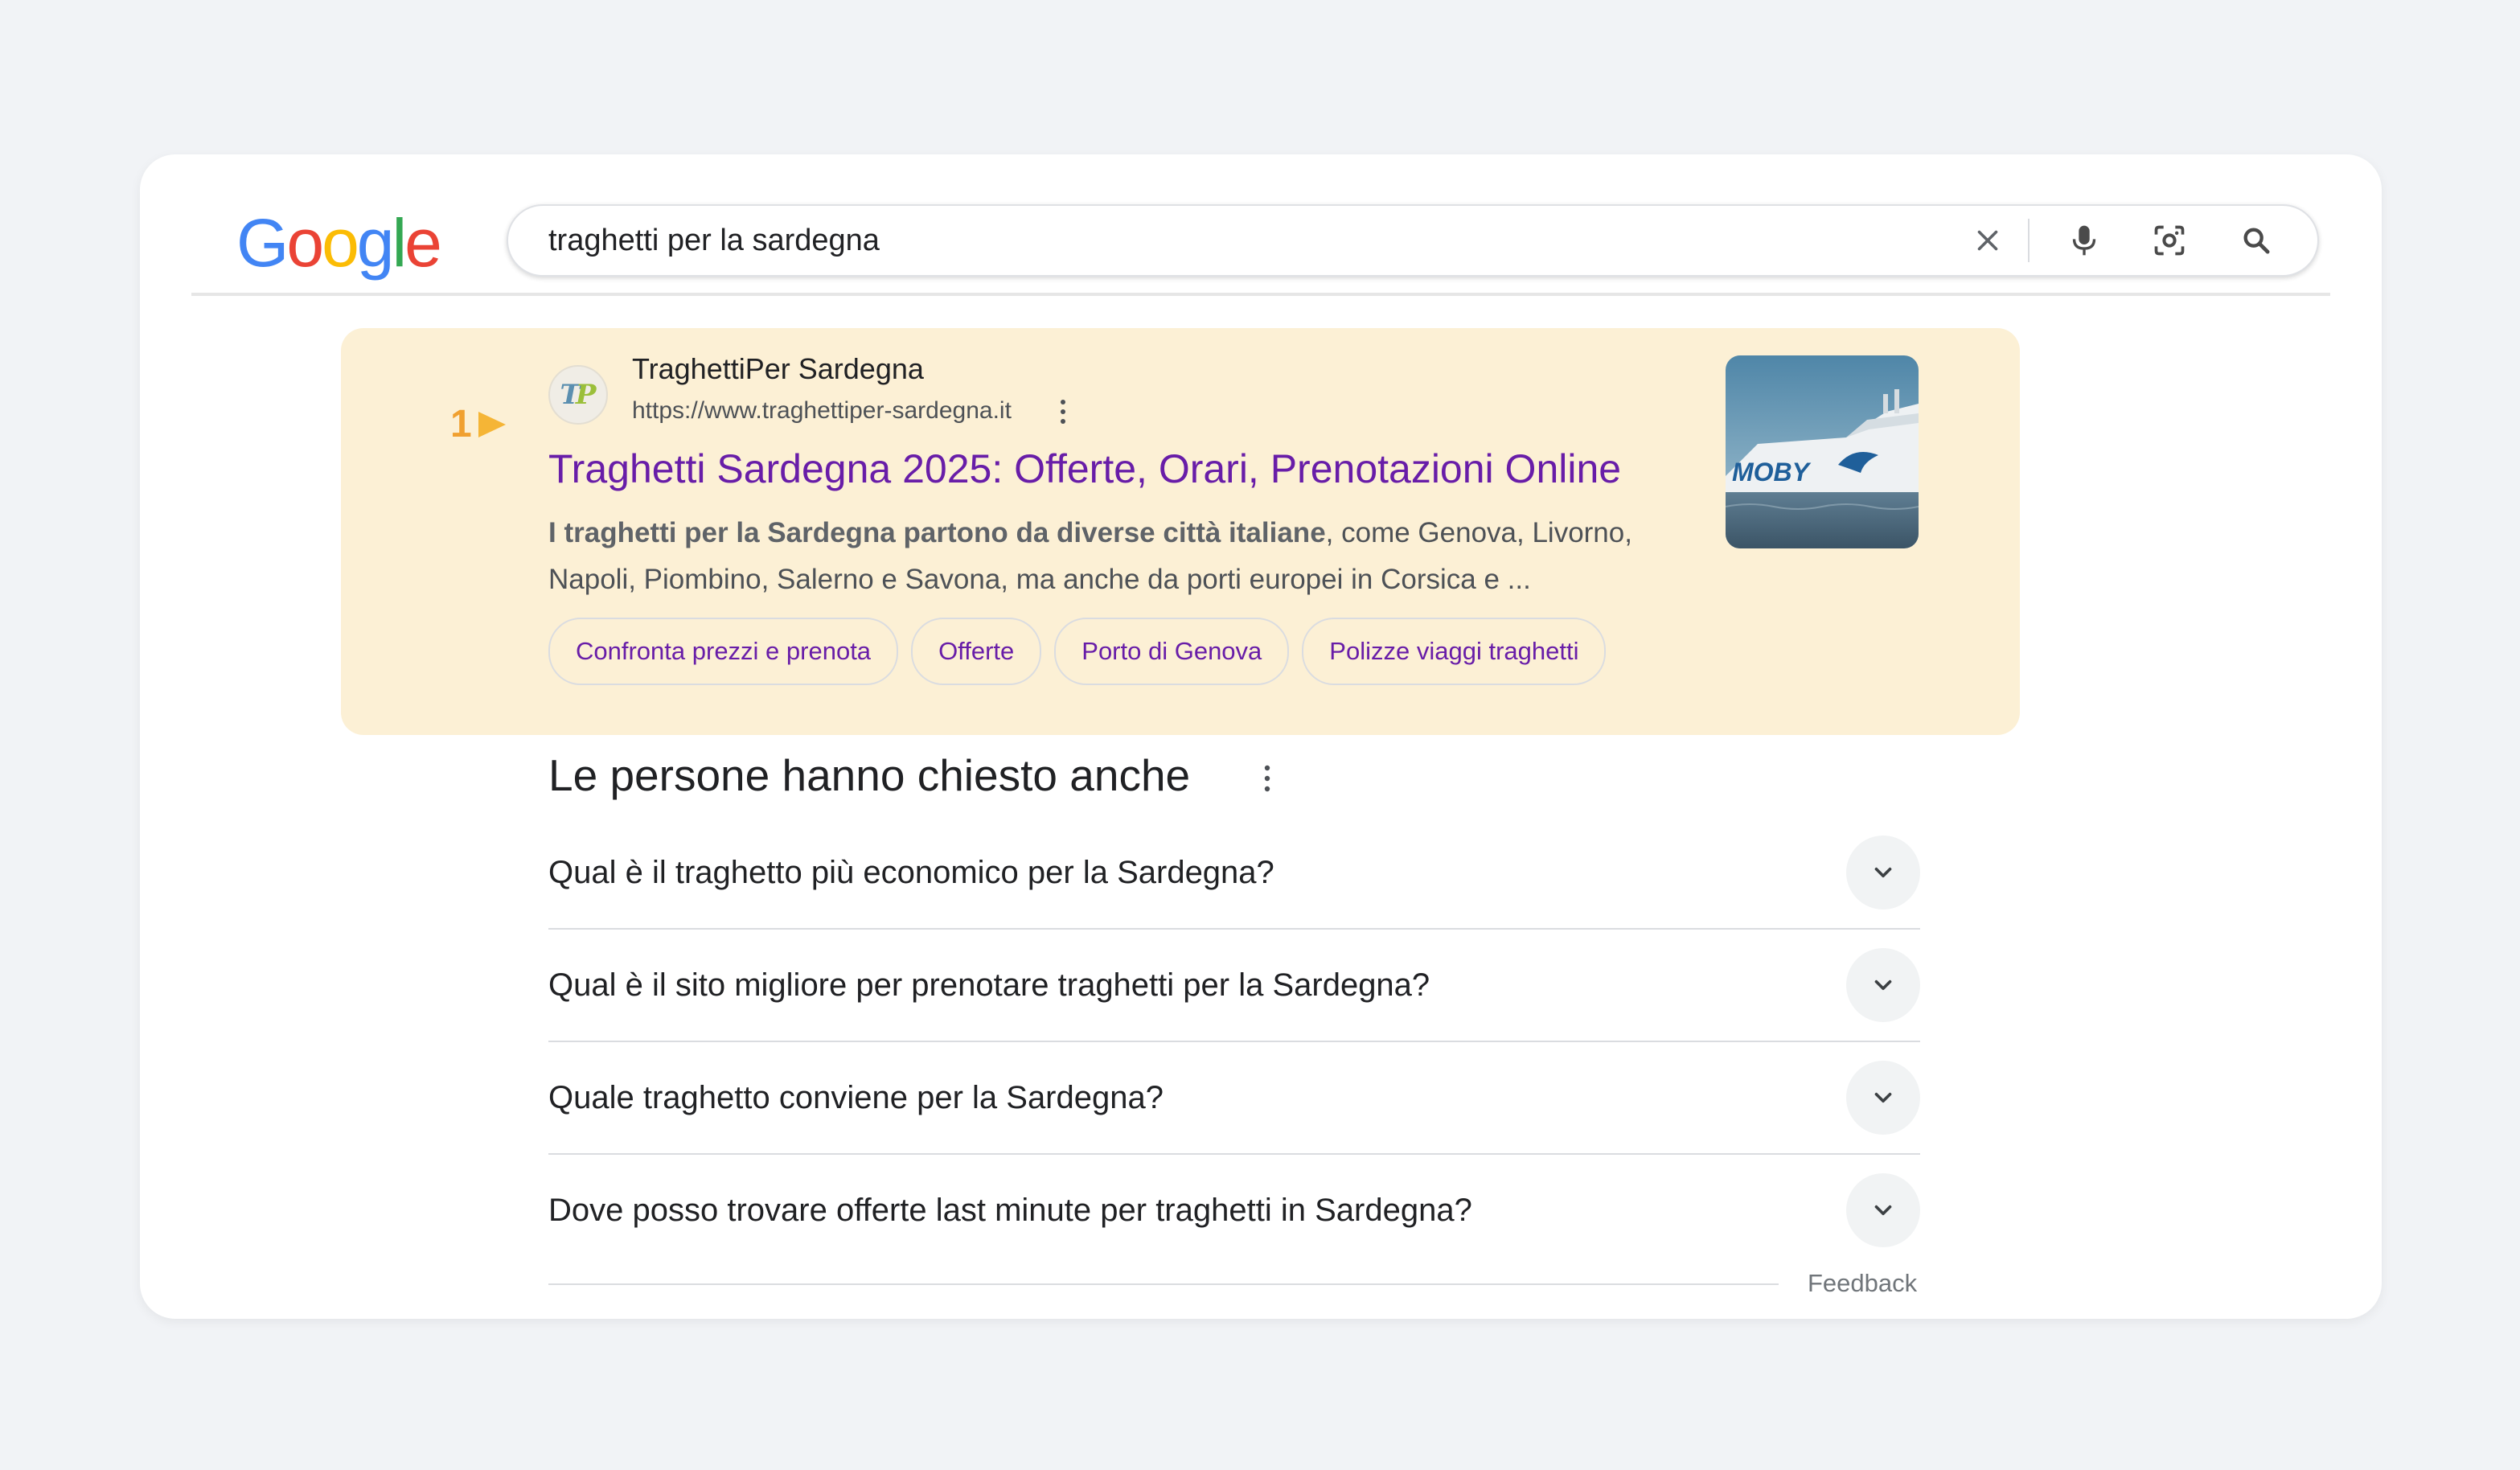 The image size is (2520, 1470). I want to click on search-divider, so click(2029, 240).